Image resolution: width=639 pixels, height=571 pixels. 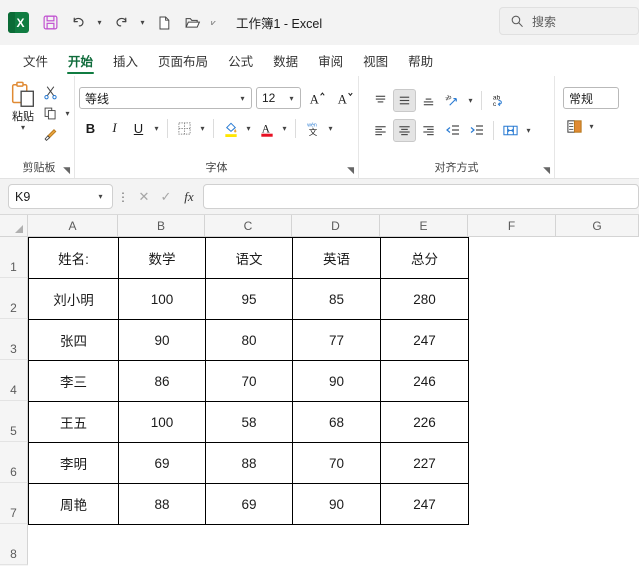 I want to click on tab-page-layout: 页面布局, so click(x=183, y=62).